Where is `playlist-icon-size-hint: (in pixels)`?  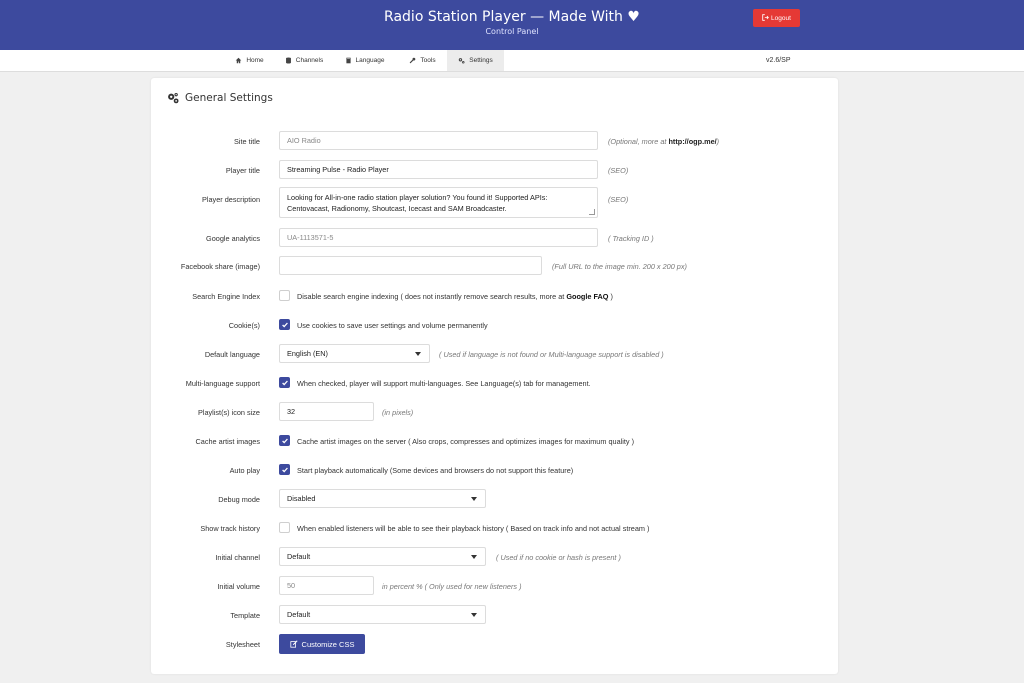
playlist-icon-size-hint: (in pixels) is located at coordinates (398, 412).